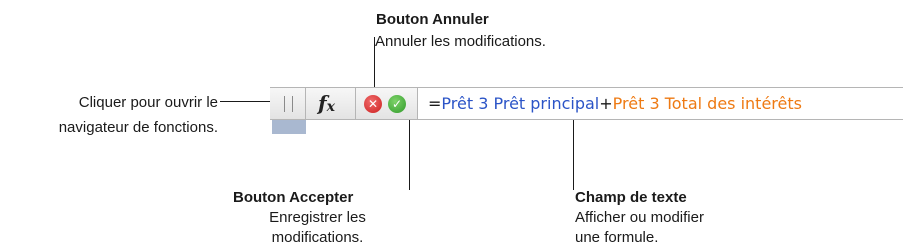 Image resolution: width=903 pixels, height=248 pixels. Describe the element at coordinates (148, 102) in the screenshot. I see `fonctions-callout-line1: Cliquer pour ouvrir le` at that location.